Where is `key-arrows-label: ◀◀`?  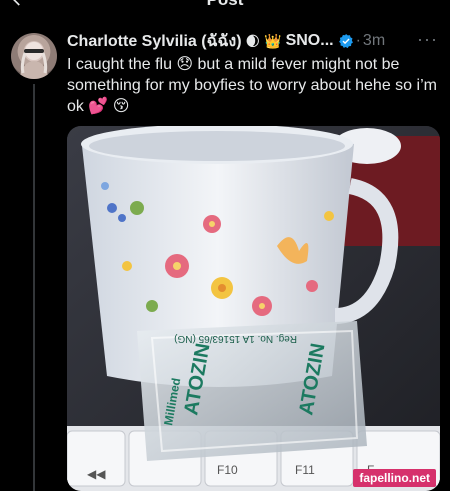 key-arrows-label: ◀◀ is located at coordinates (96, 474).